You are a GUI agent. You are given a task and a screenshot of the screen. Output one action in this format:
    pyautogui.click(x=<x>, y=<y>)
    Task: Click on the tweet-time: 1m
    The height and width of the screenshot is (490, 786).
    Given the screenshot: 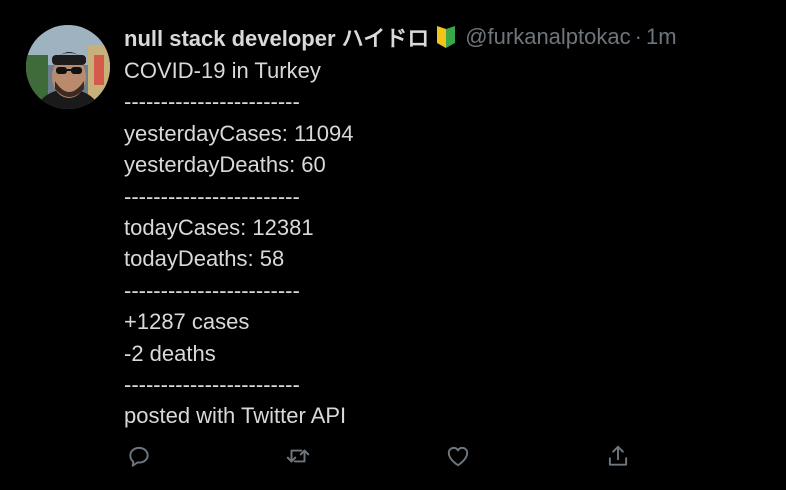 What is the action you would take?
    pyautogui.click(x=661, y=37)
    